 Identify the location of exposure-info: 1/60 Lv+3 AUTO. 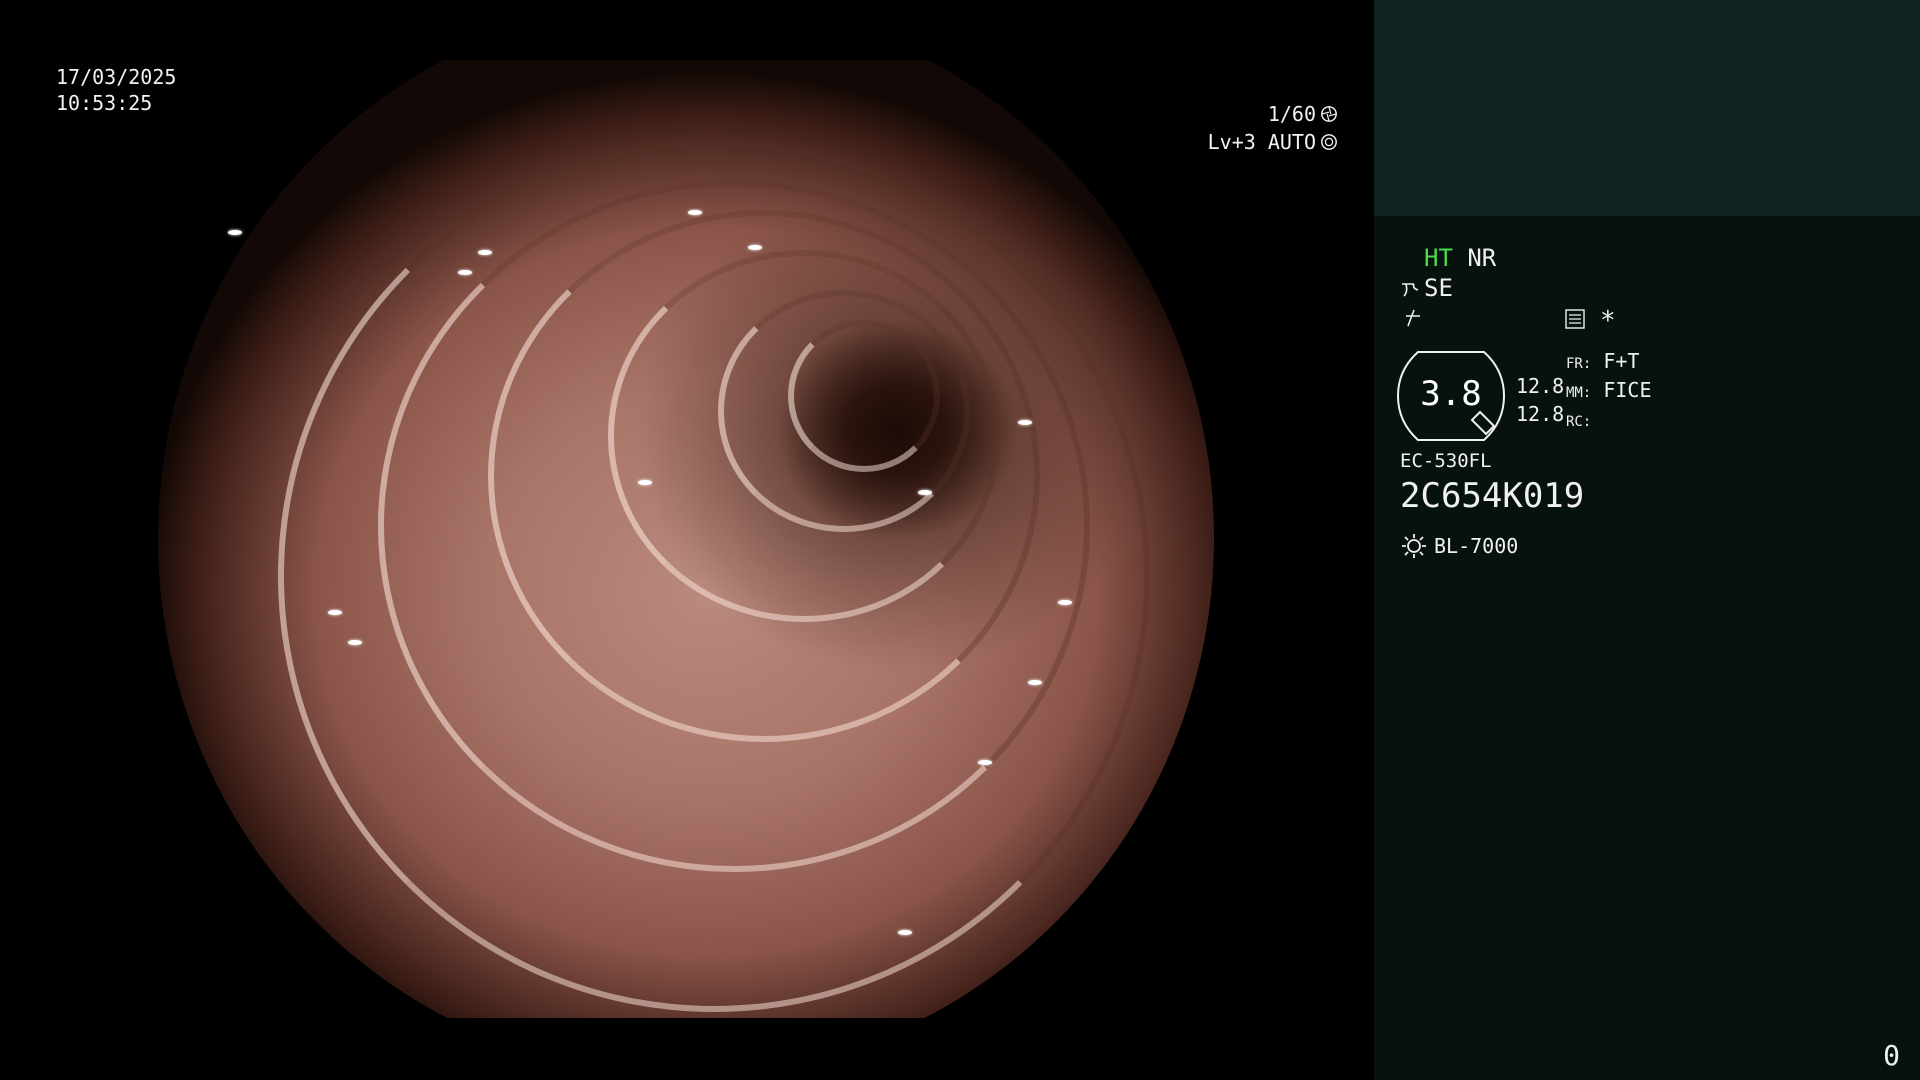
(1273, 128).